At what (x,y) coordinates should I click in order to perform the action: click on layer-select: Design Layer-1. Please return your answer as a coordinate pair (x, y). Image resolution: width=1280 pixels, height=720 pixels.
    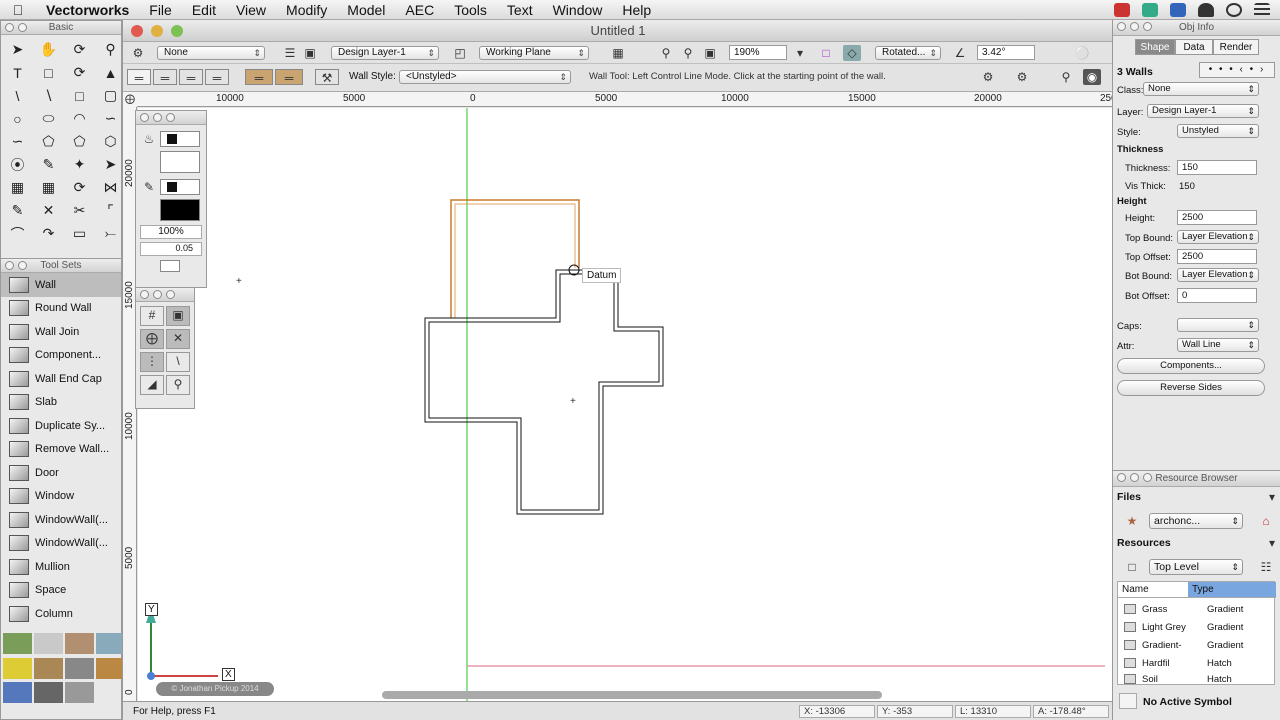
    Looking at the image, I should click on (1203, 111).